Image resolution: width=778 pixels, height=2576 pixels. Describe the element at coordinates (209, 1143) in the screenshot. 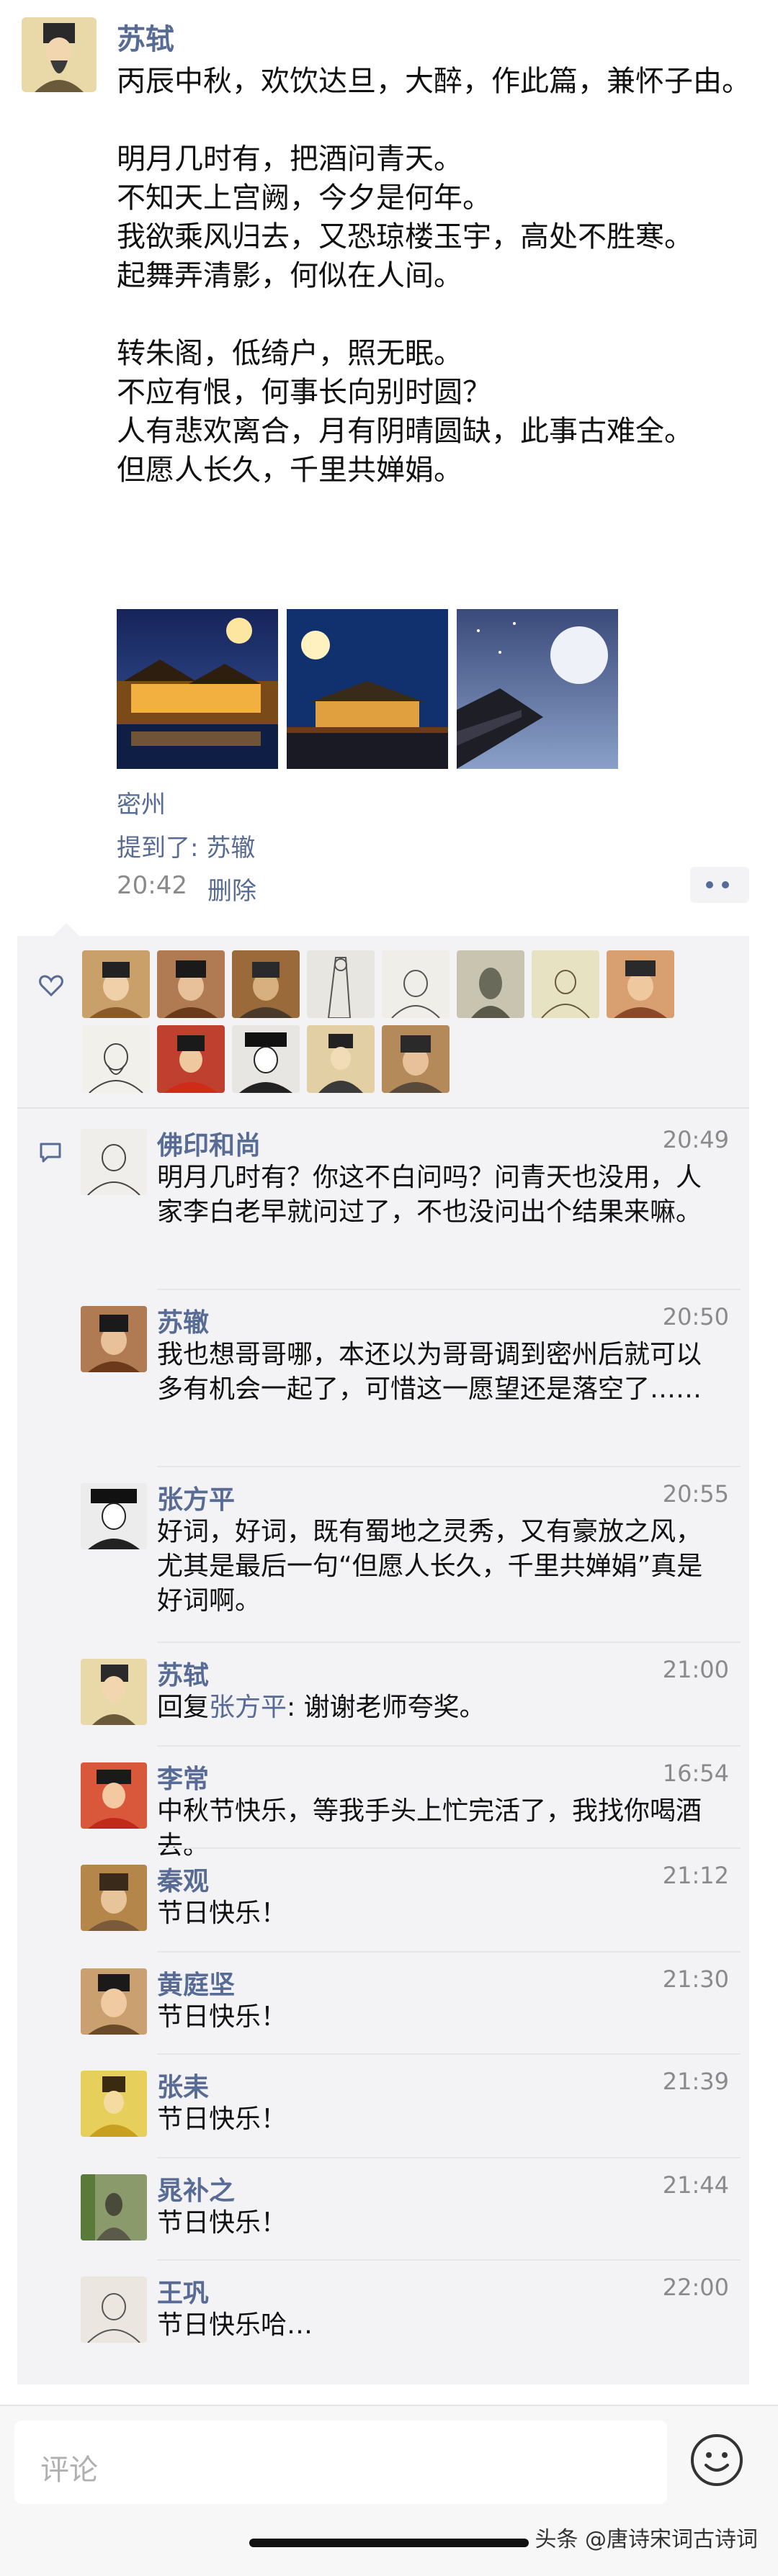

I see `comment-author: 佛印和尚` at that location.